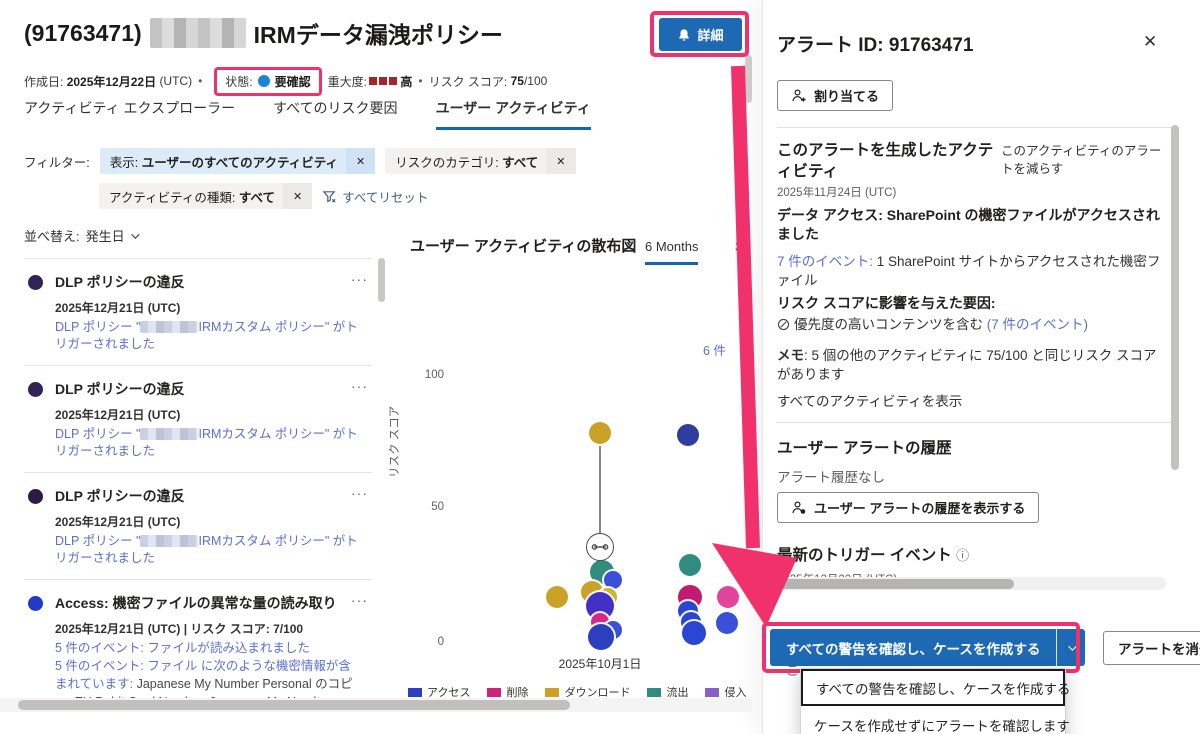 The image size is (1200, 734). I want to click on risk-score-denominator: /100, so click(535, 81).